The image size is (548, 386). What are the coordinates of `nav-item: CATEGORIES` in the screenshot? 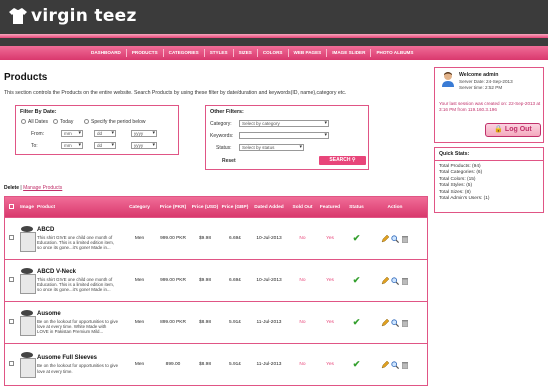 It's located at (184, 53).